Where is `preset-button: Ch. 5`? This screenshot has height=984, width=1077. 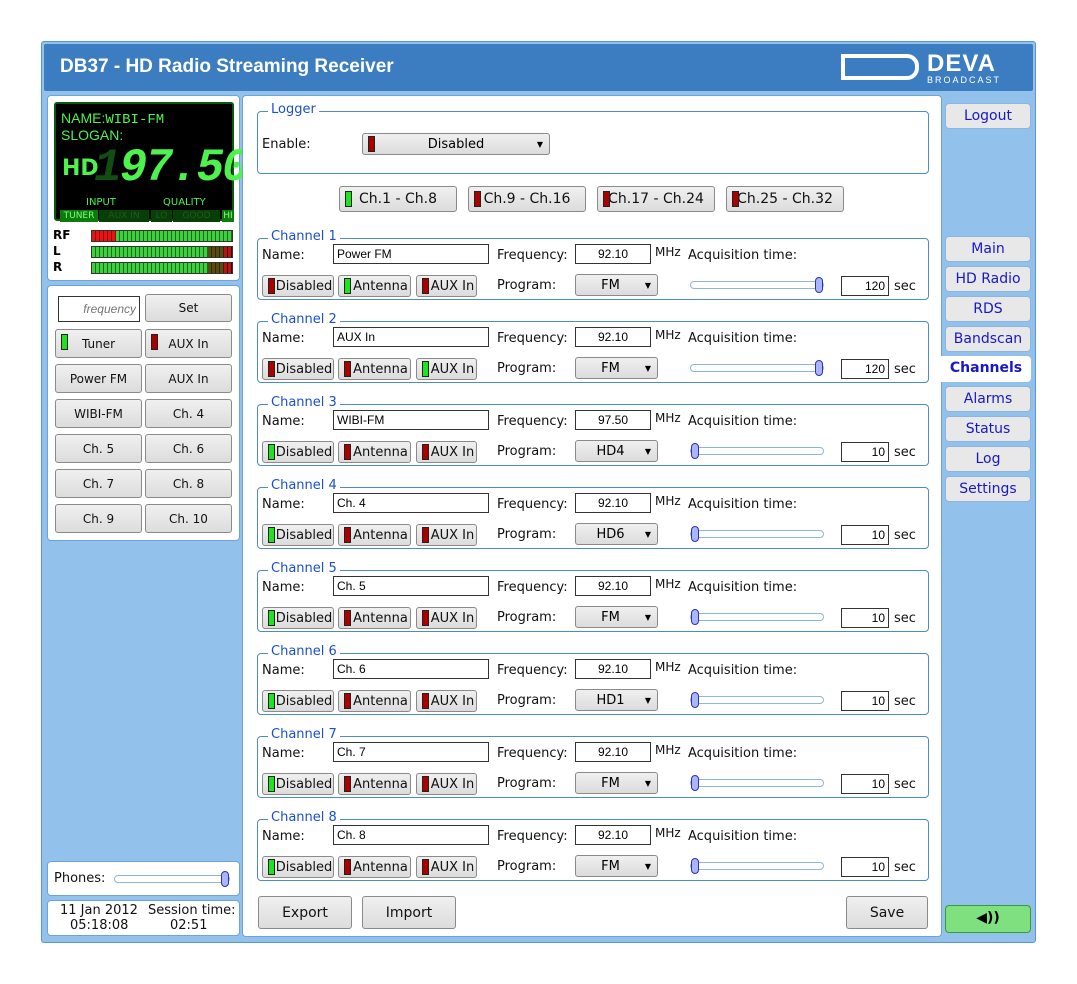 preset-button: Ch. 5 is located at coordinates (98, 448).